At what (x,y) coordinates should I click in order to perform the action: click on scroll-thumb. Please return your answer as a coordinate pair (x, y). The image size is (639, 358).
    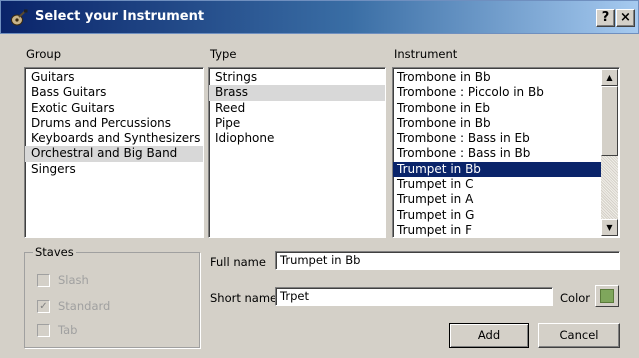
    Looking at the image, I should click on (609, 121).